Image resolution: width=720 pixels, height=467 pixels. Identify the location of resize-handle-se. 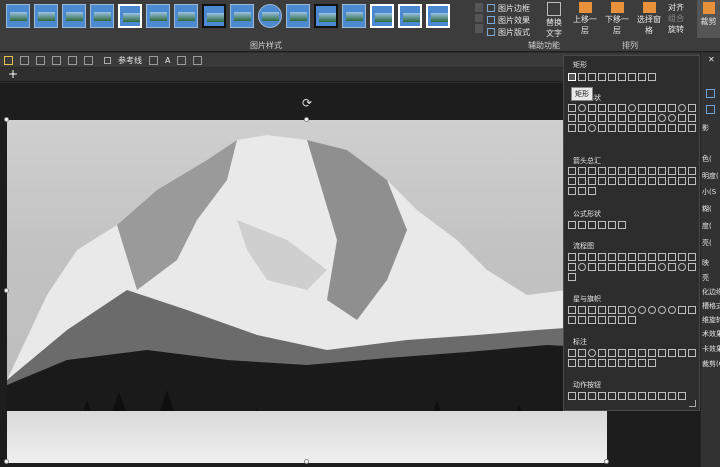
(606, 461).